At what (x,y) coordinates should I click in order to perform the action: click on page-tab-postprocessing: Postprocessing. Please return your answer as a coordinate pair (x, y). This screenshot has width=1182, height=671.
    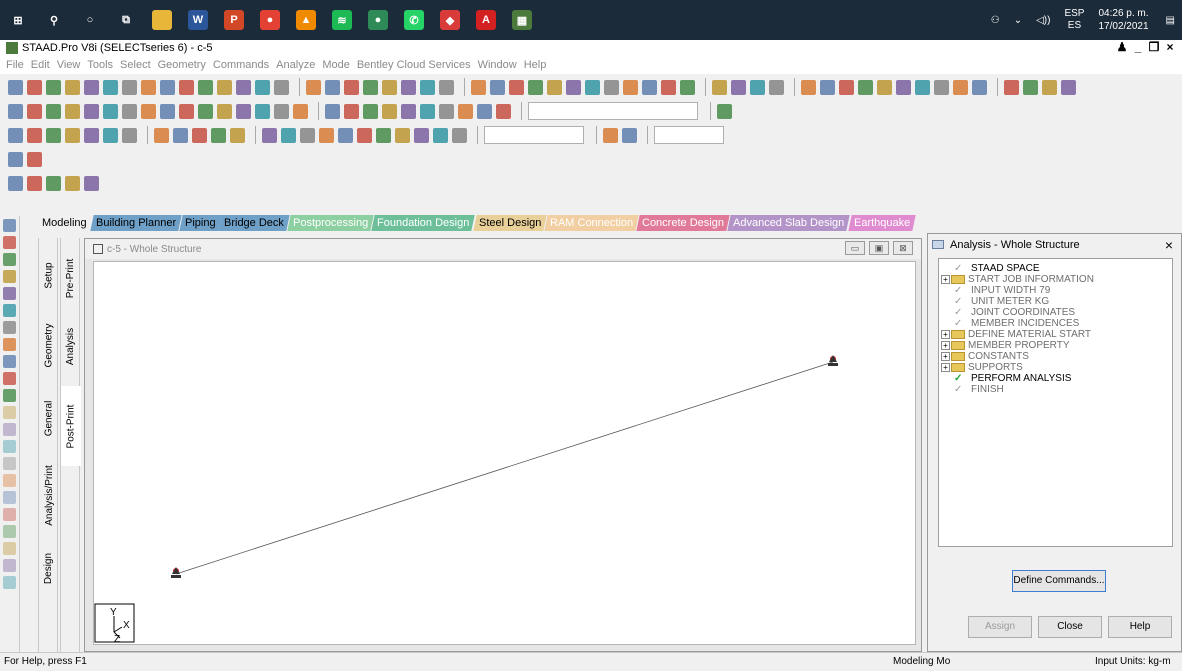
    Looking at the image, I should click on (331, 223).